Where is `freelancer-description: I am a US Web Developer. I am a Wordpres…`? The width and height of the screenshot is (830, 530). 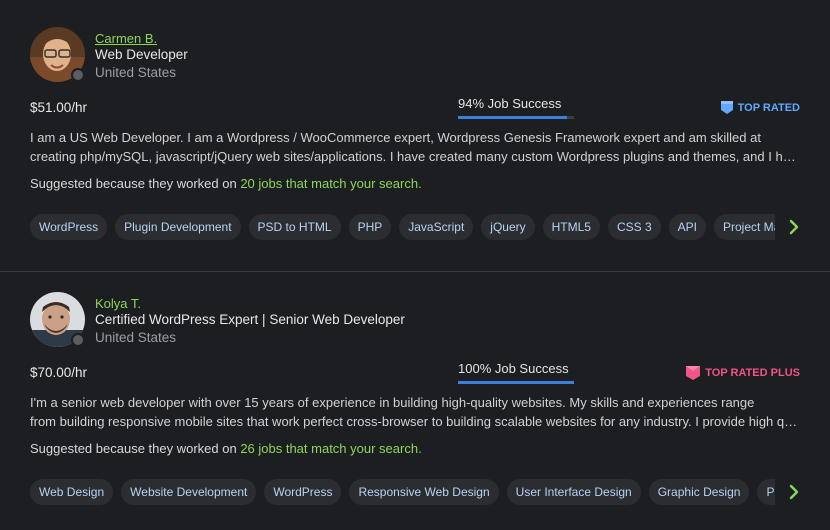 freelancer-description: I am a US Web Developer. I am a Wordpres… is located at coordinates (415, 147).